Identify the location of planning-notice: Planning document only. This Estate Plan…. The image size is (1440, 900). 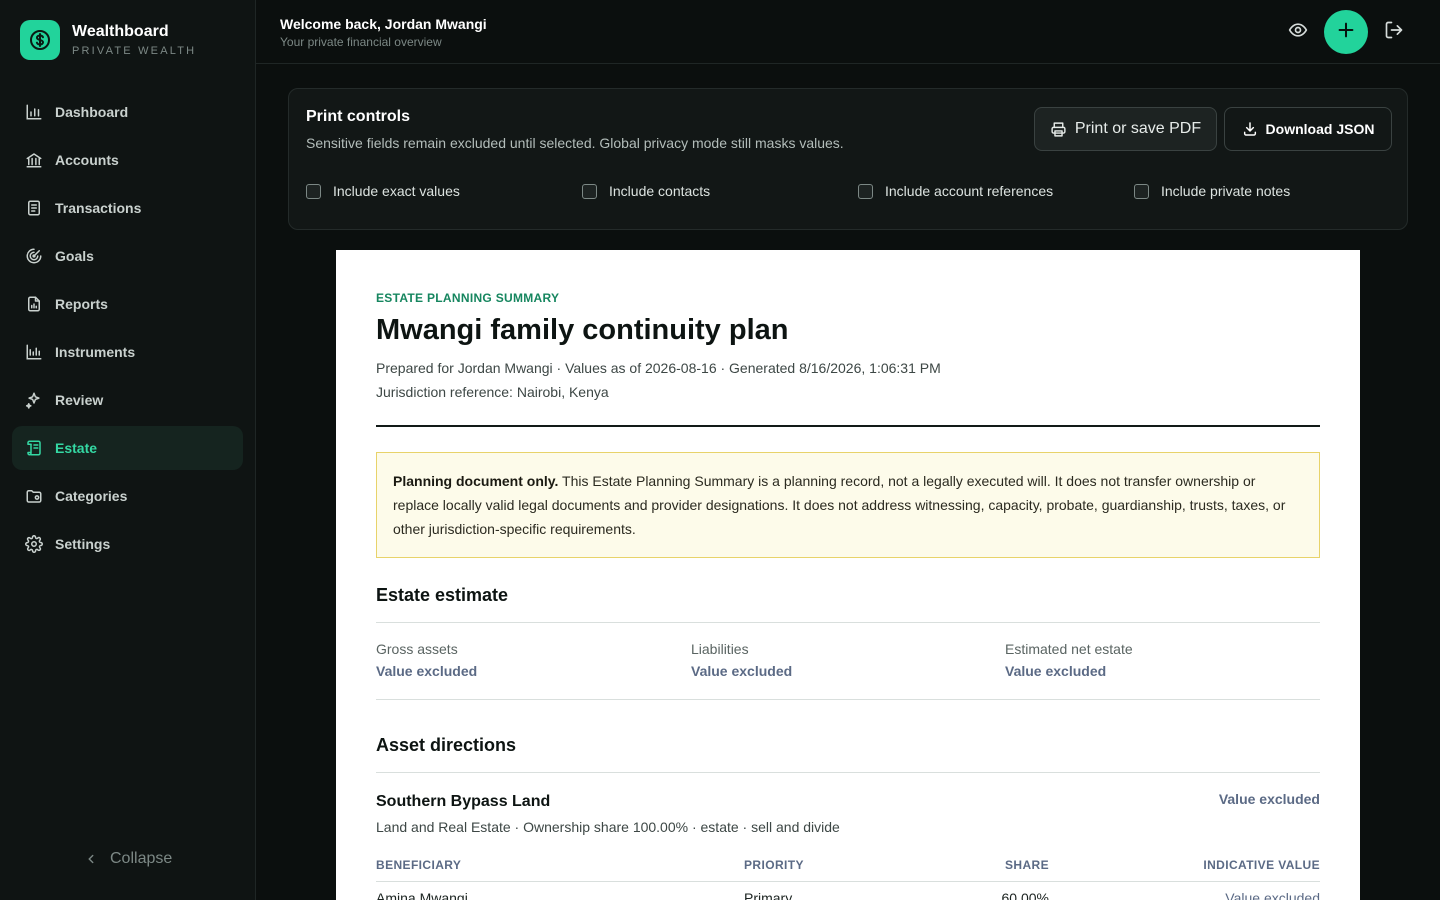
(848, 505).